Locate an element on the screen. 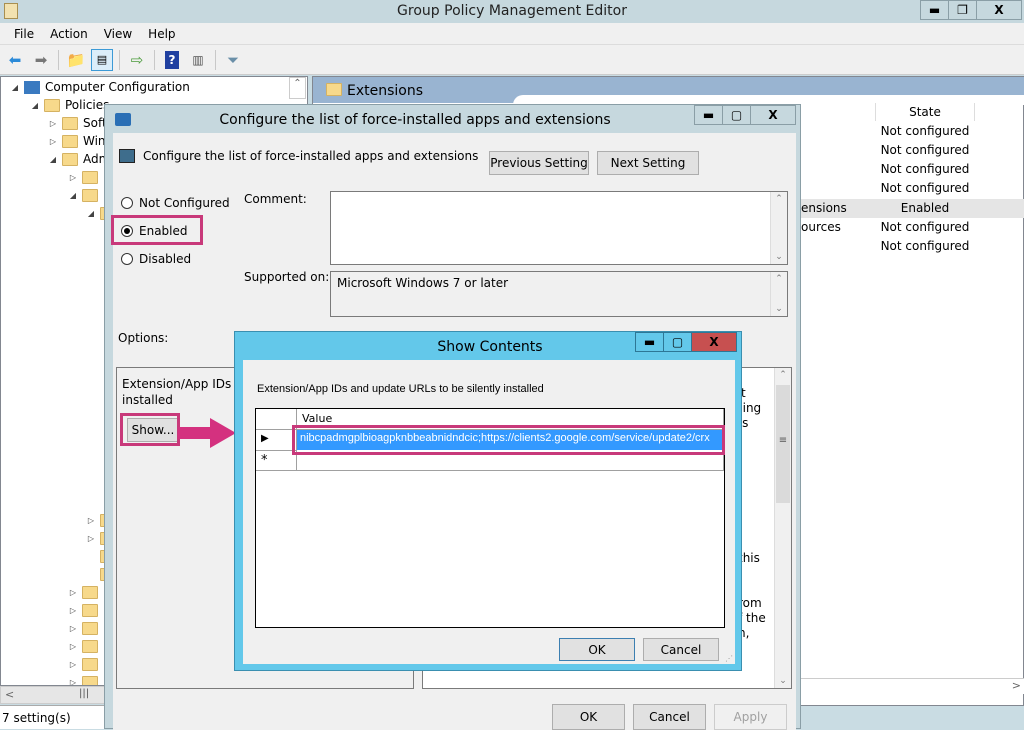  filter-icon: ⏷ is located at coordinates (233, 60).